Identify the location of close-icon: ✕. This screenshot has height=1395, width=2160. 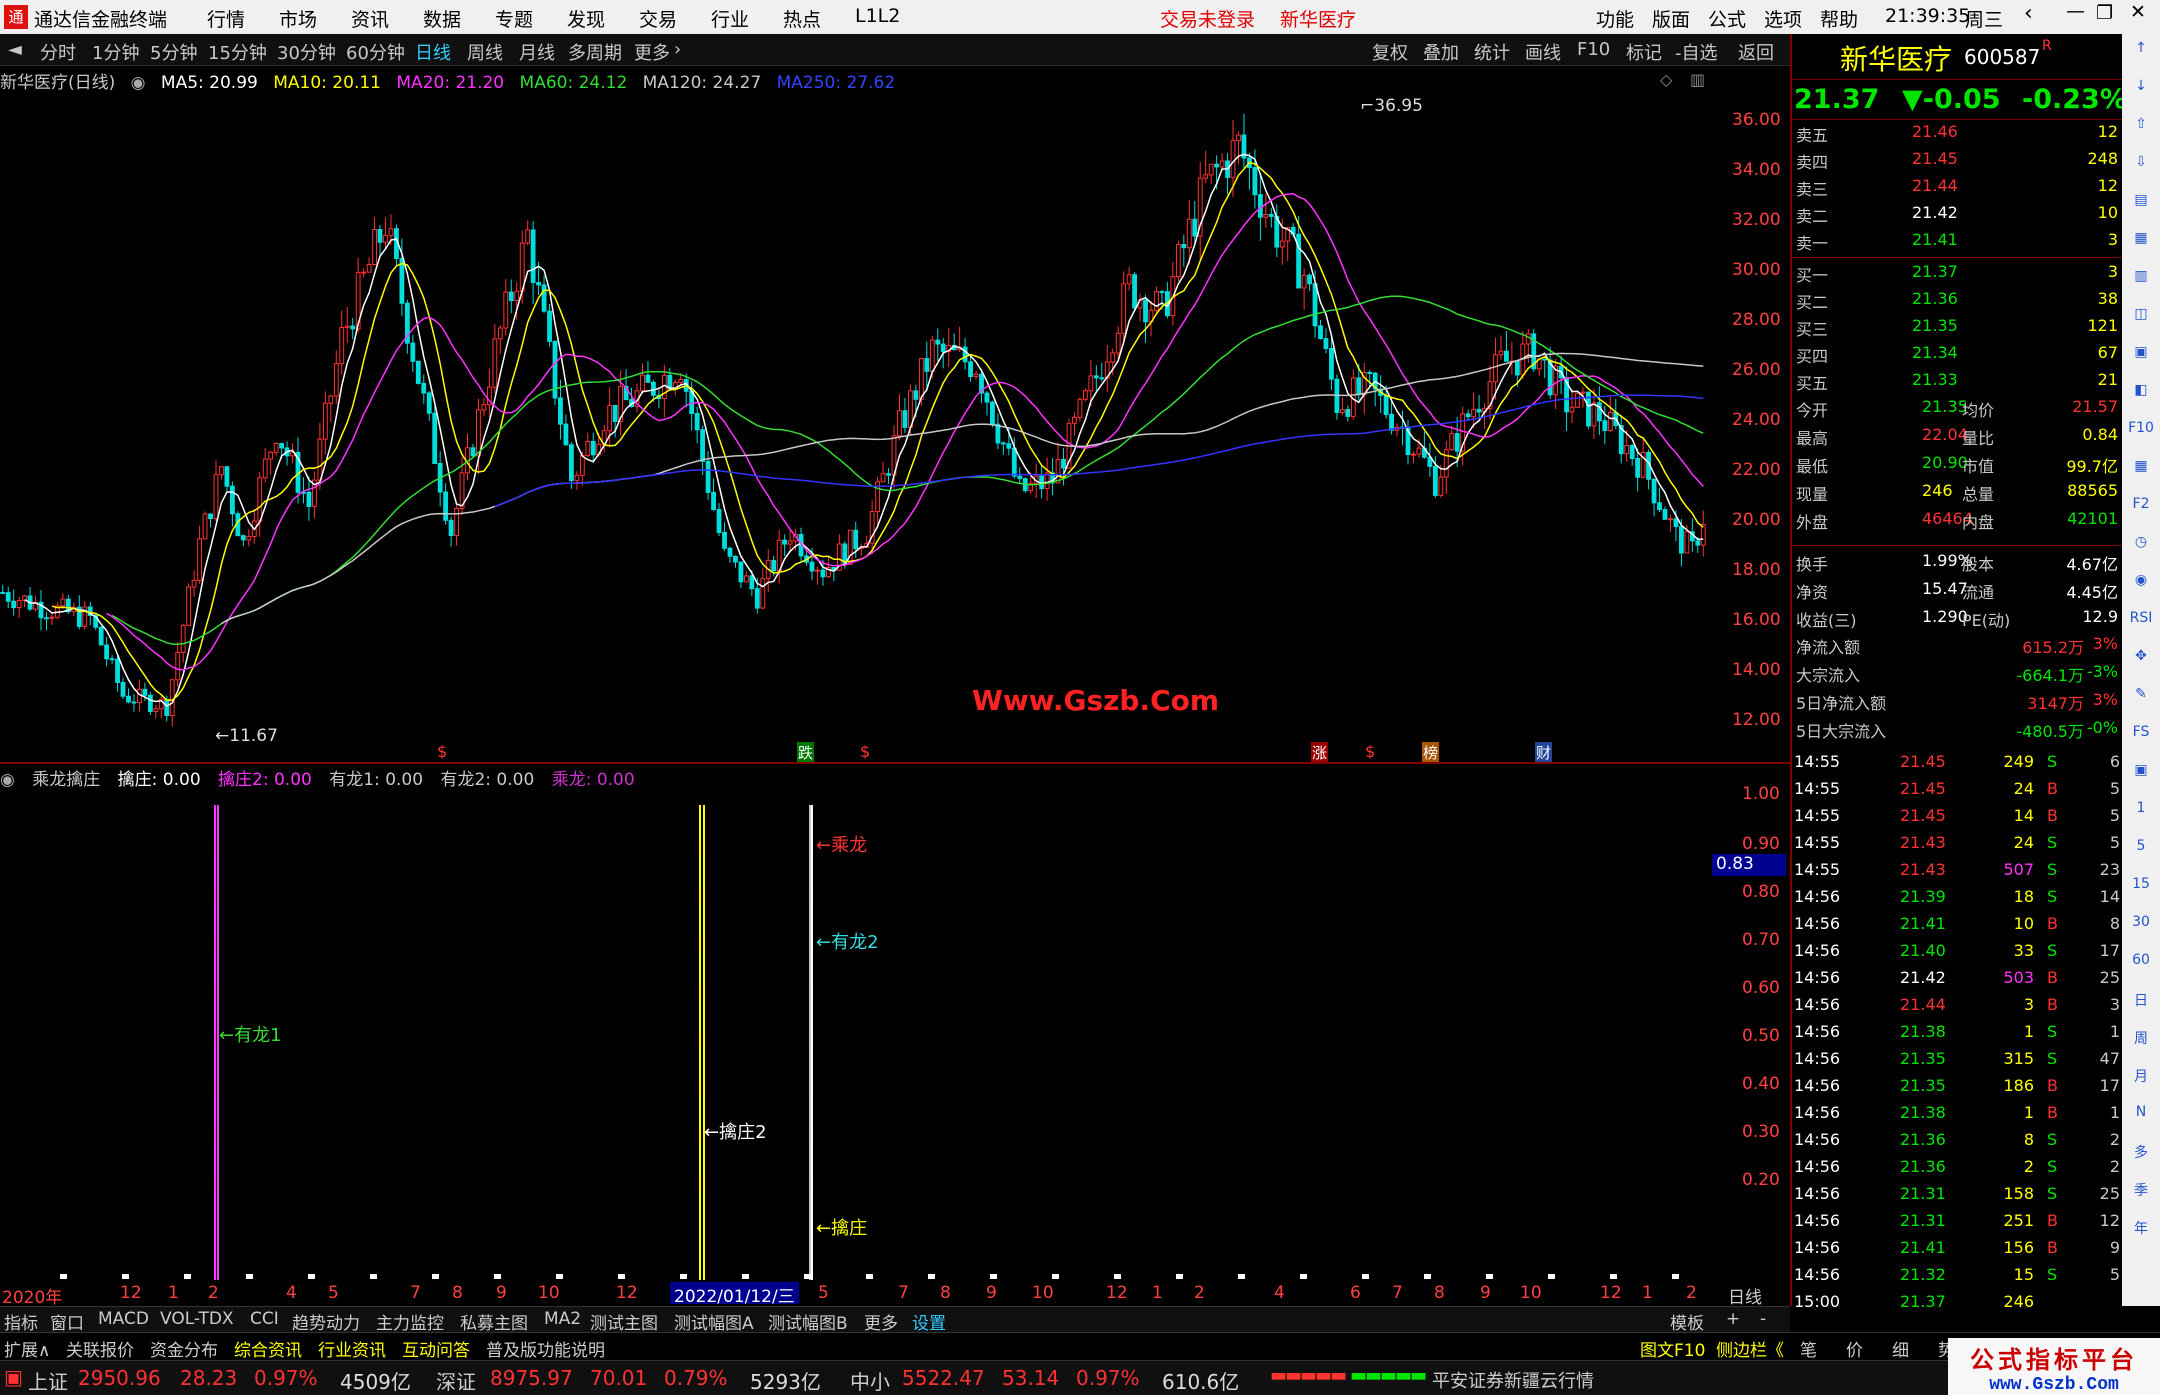
(2138, 12).